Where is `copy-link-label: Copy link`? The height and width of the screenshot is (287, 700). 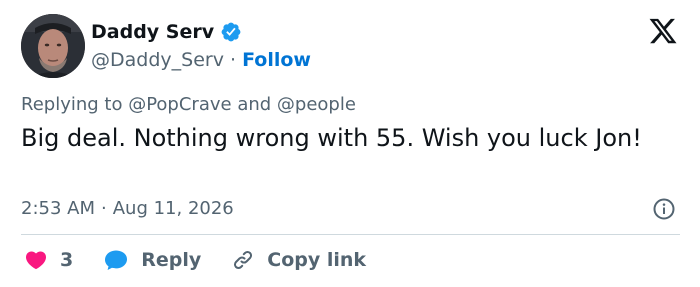 copy-link-label: Copy link is located at coordinates (317, 260).